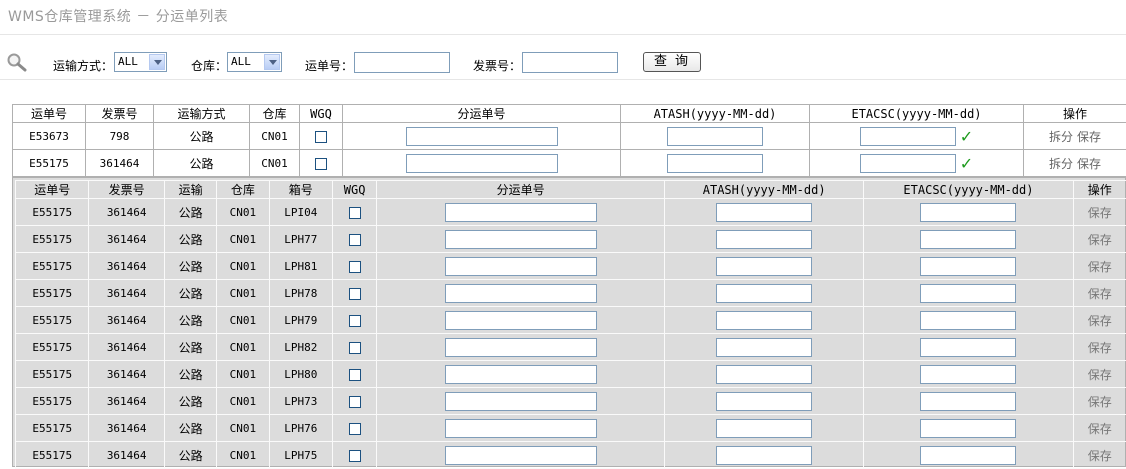 This screenshot has height=469, width=1126. What do you see at coordinates (563, 34) in the screenshot?
I see `title-divider` at bounding box center [563, 34].